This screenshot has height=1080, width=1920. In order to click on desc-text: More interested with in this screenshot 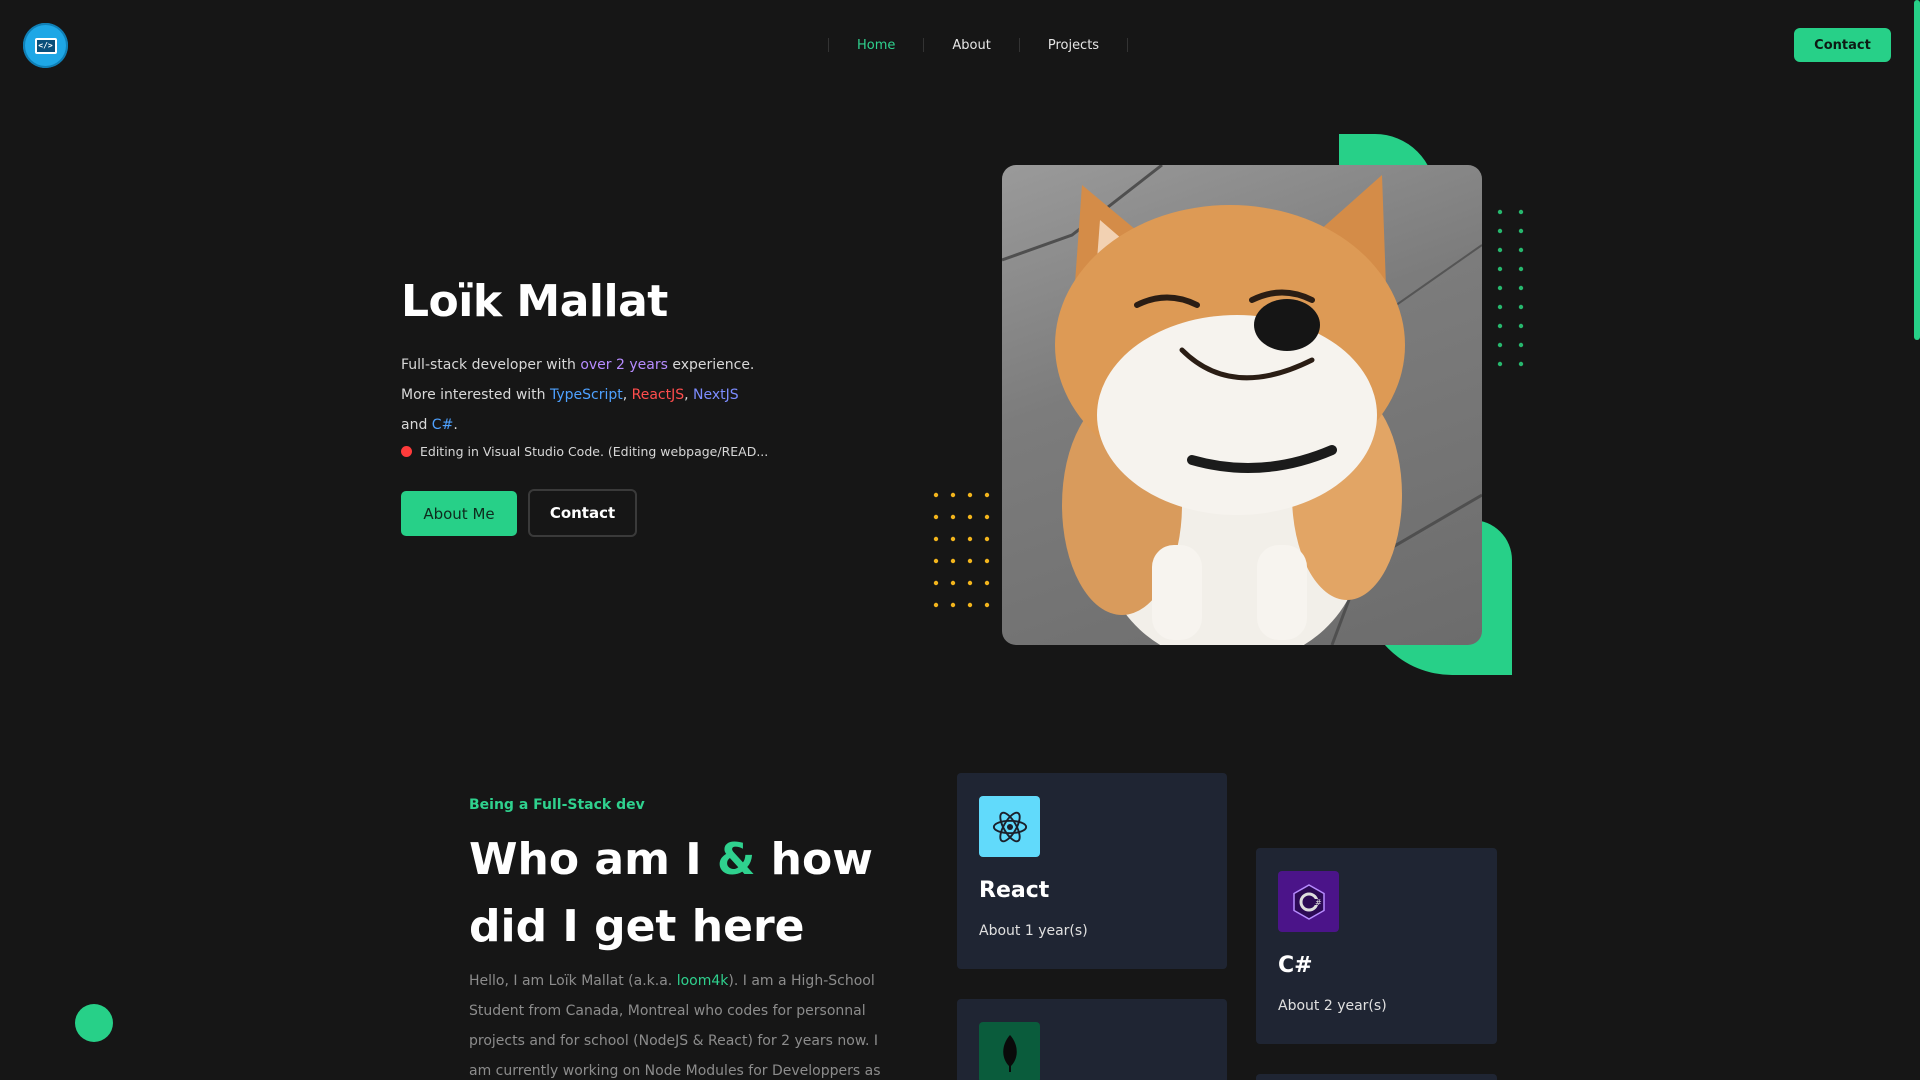, I will do `click(475, 395)`.